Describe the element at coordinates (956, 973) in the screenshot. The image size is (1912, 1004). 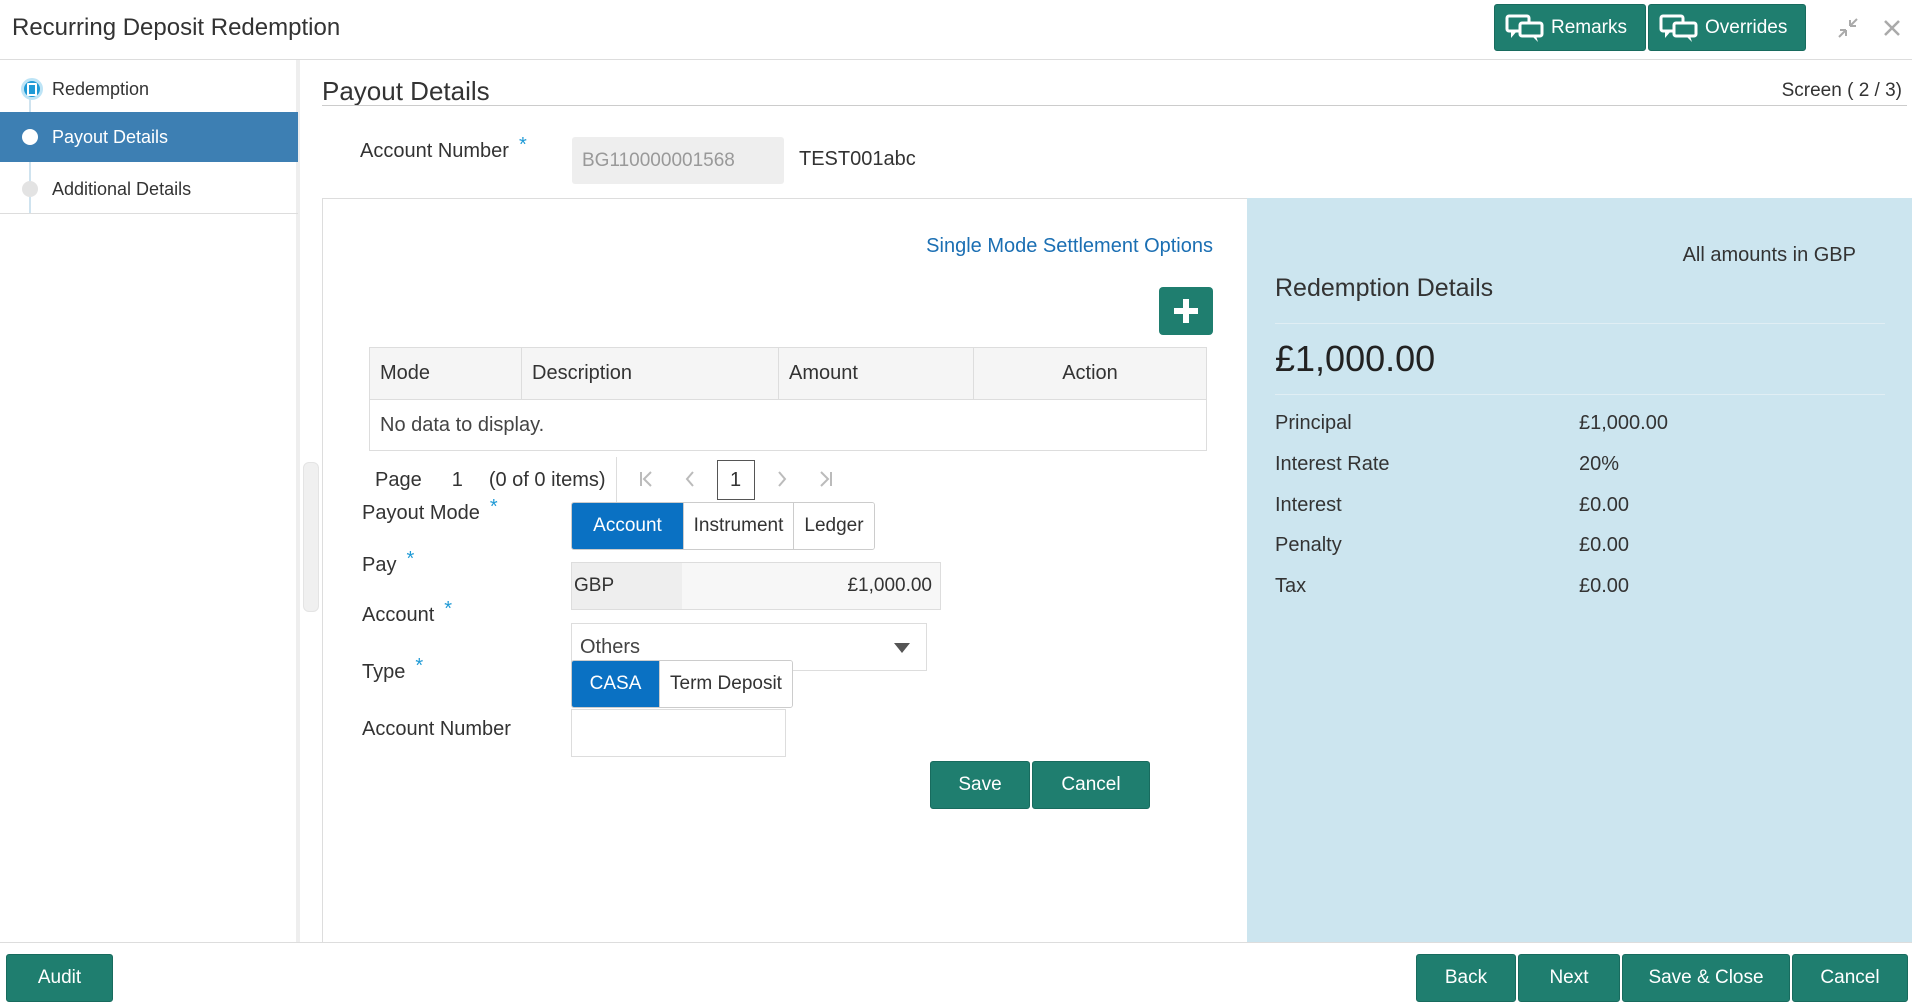
I see `footer-bar: Audit Back Next Save & Close Cancel` at that location.